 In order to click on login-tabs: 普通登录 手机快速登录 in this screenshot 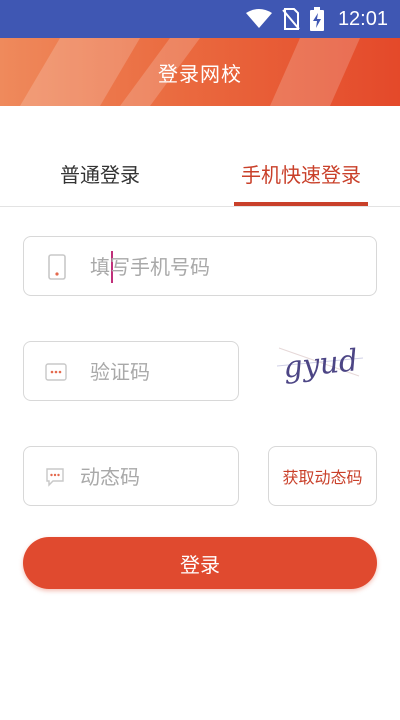, I will do `click(200, 173)`.